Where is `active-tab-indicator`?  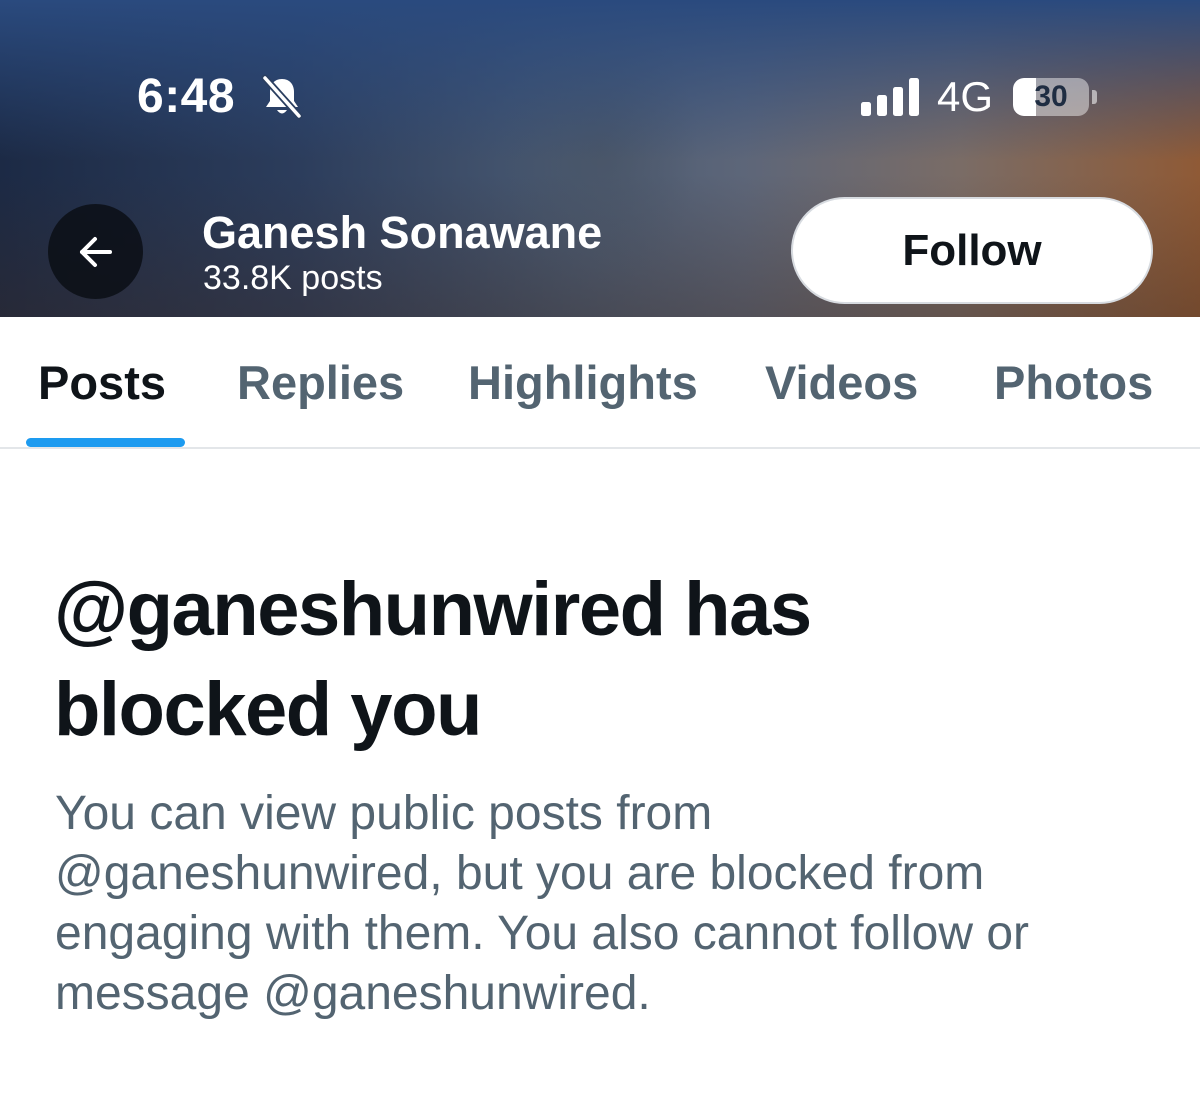 active-tab-indicator is located at coordinates (105, 442).